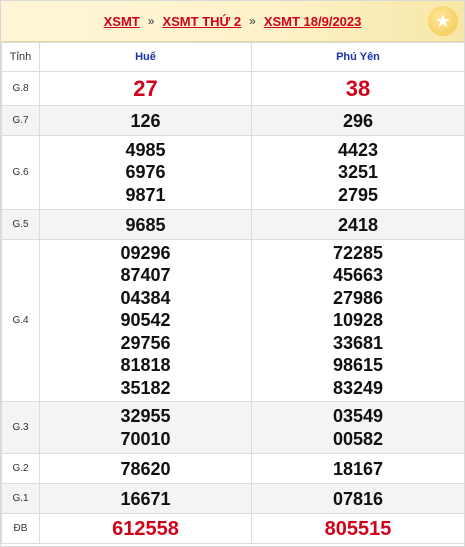  Describe the element at coordinates (358, 528) in the screenshot. I see `special-prize-number: 805515` at that location.